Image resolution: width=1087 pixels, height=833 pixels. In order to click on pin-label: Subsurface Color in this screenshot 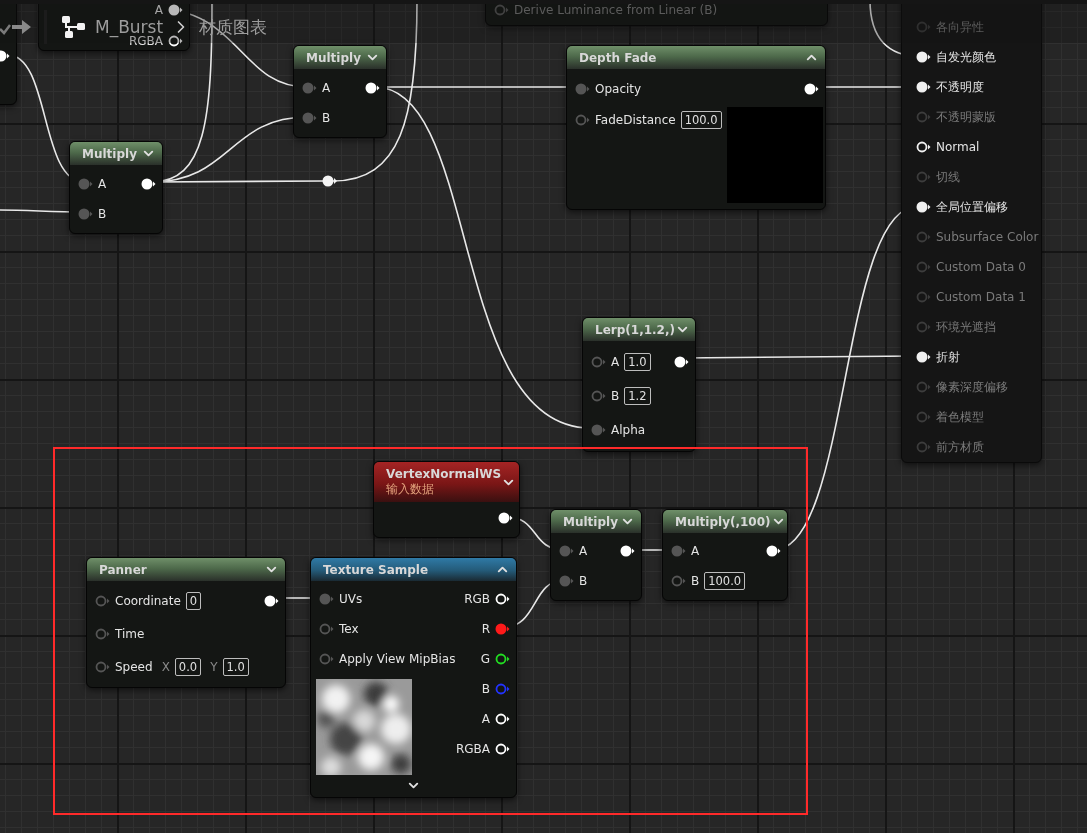, I will do `click(987, 237)`.